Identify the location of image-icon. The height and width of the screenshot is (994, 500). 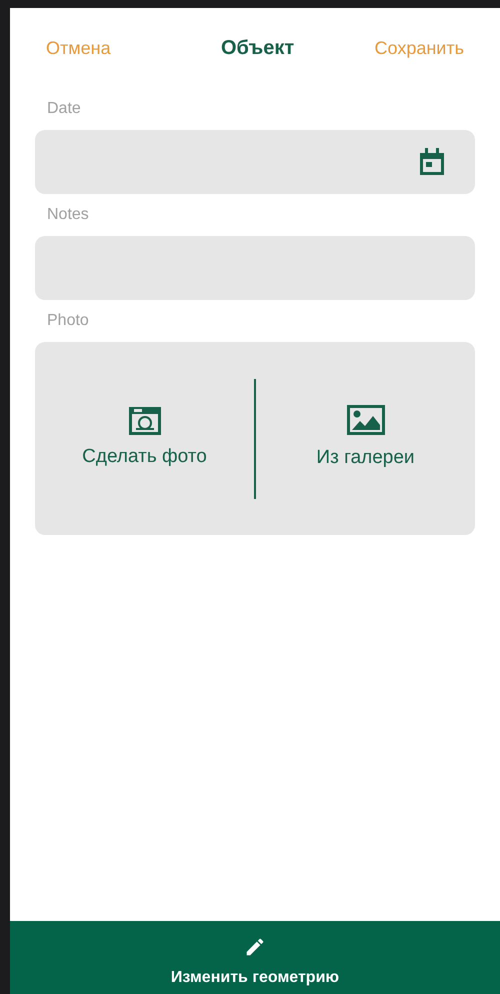
(366, 420).